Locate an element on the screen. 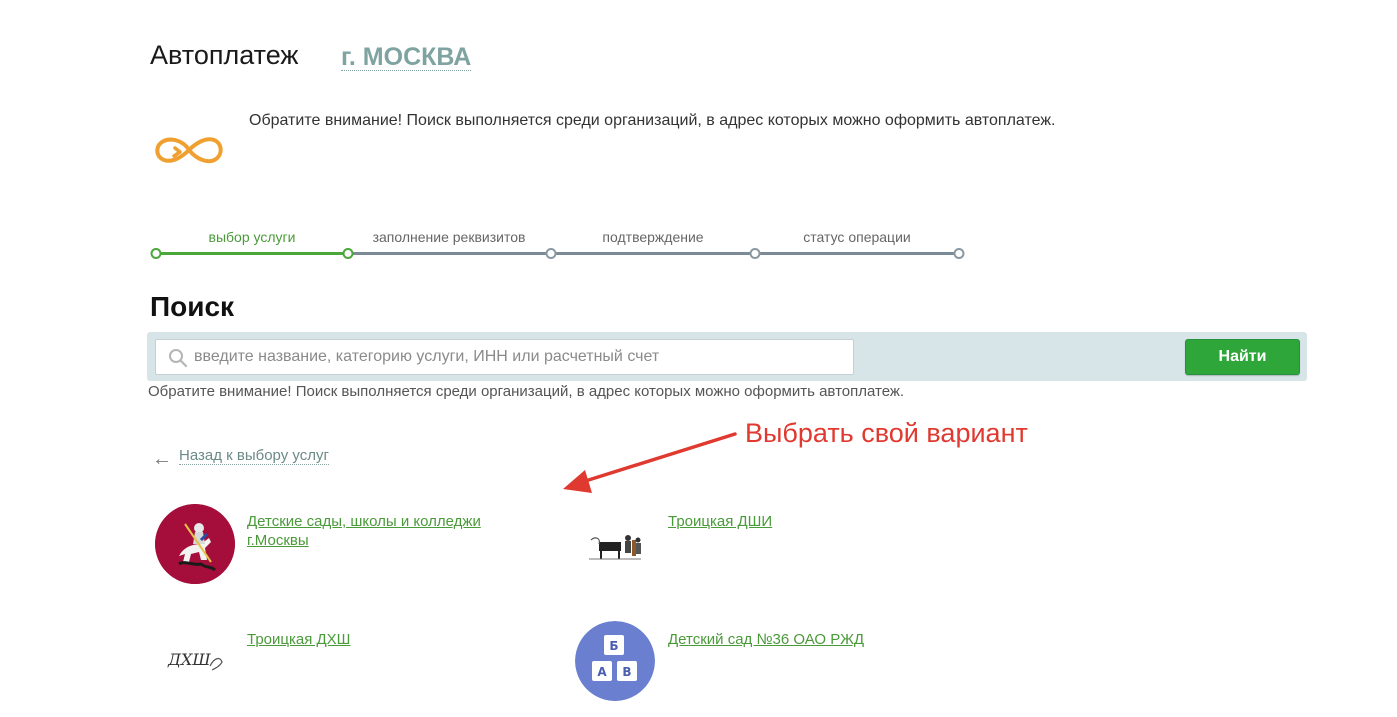 Image resolution: width=1397 pixels, height=717 pixels. back-to-services-link: Назад к выбору услуг is located at coordinates (254, 456).